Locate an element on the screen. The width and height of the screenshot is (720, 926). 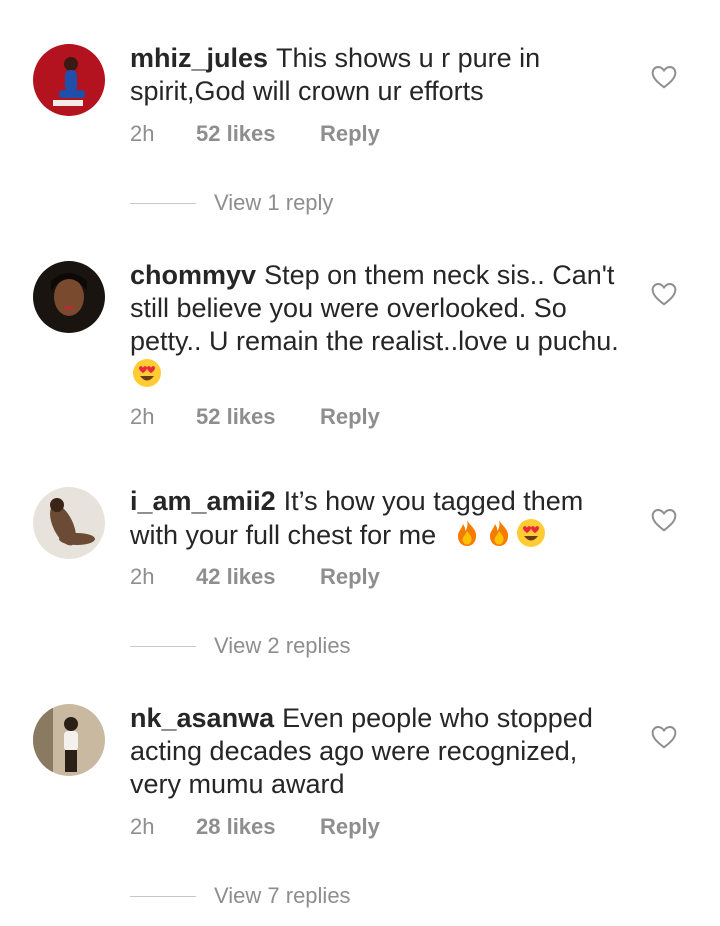
view-replies-button: View 2 replies is located at coordinates (240, 646).